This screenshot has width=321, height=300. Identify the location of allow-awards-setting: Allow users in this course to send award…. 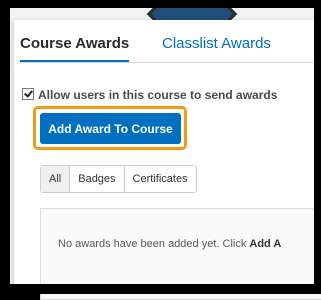
(149, 95).